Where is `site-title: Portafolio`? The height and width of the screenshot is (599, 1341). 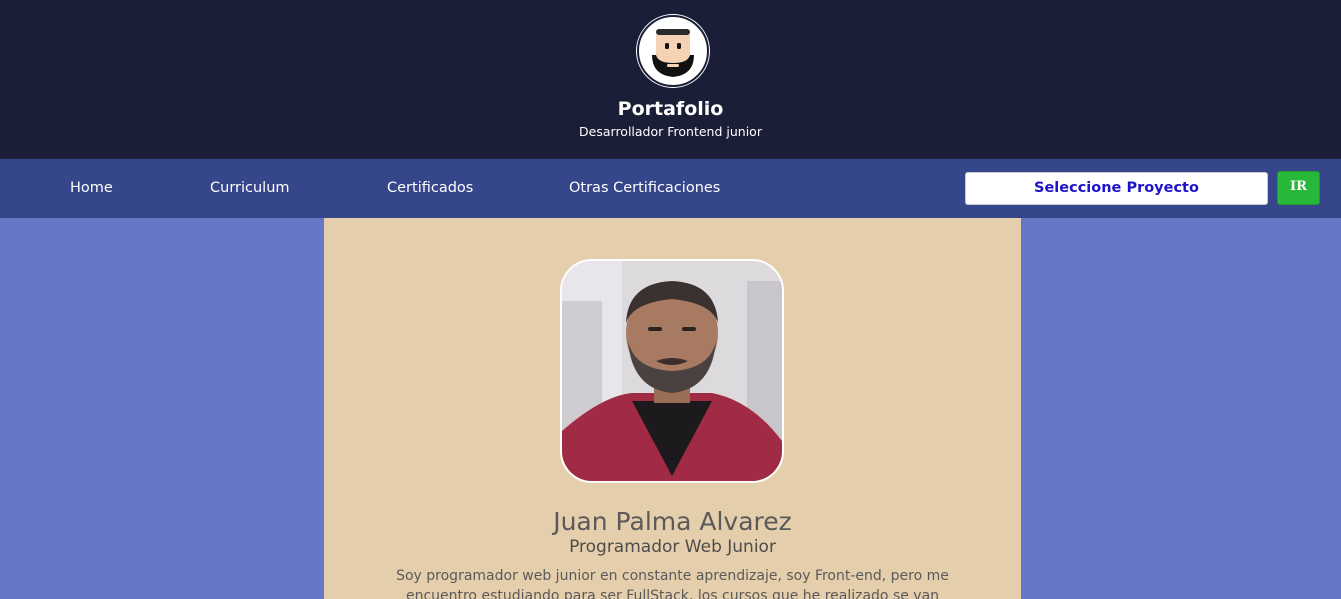
site-title: Portafolio is located at coordinates (670, 109).